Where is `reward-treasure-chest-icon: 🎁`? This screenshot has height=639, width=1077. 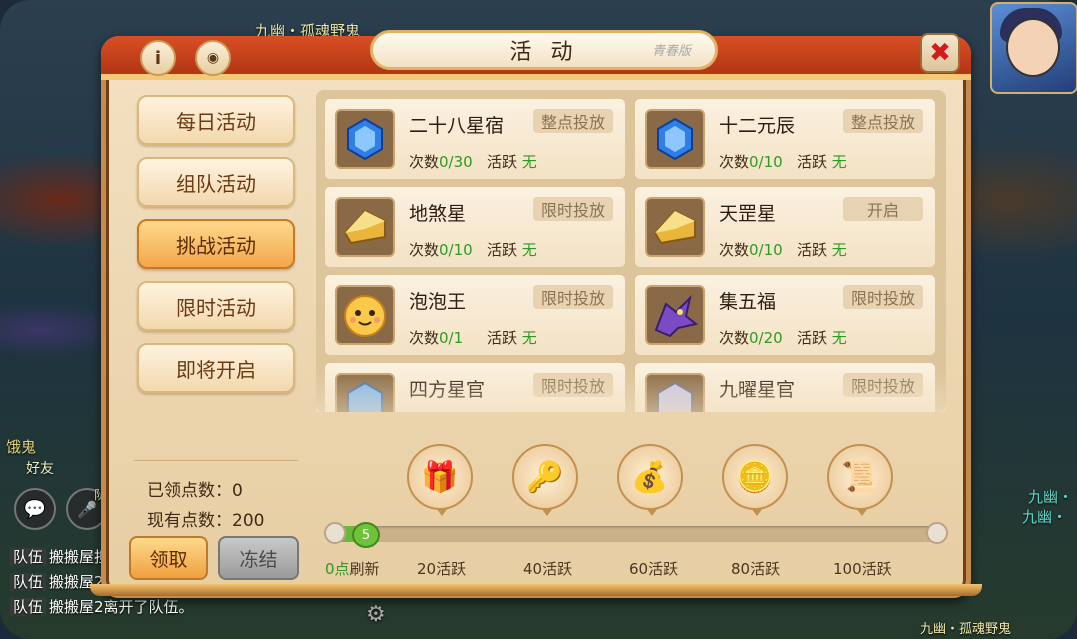
reward-treasure-chest-icon: 🎁 is located at coordinates (440, 480).